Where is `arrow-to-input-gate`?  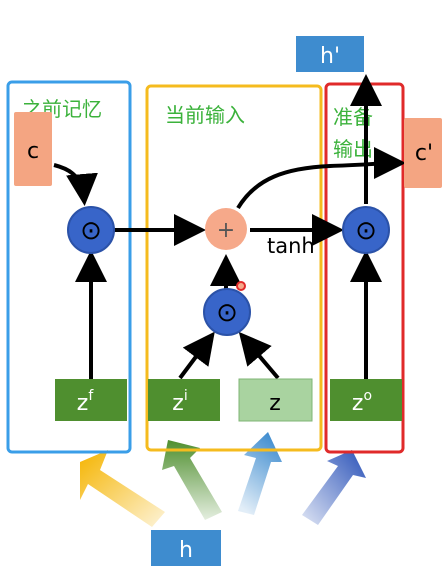 arrow-to-input-gate is located at coordinates (192, 480).